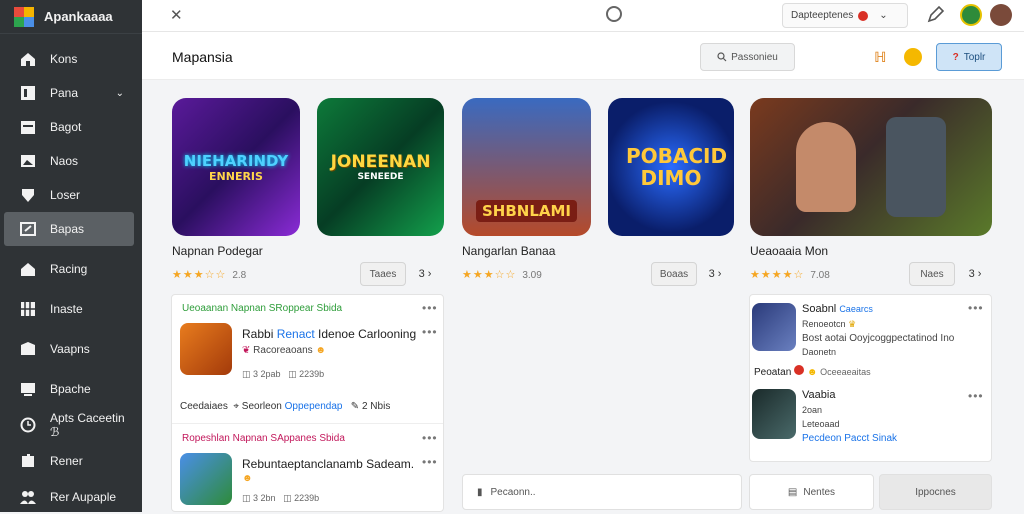 This screenshot has height=514, width=1024. What do you see at coordinates (932, 274) in the screenshot?
I see `game-action-button: Naes` at bounding box center [932, 274].